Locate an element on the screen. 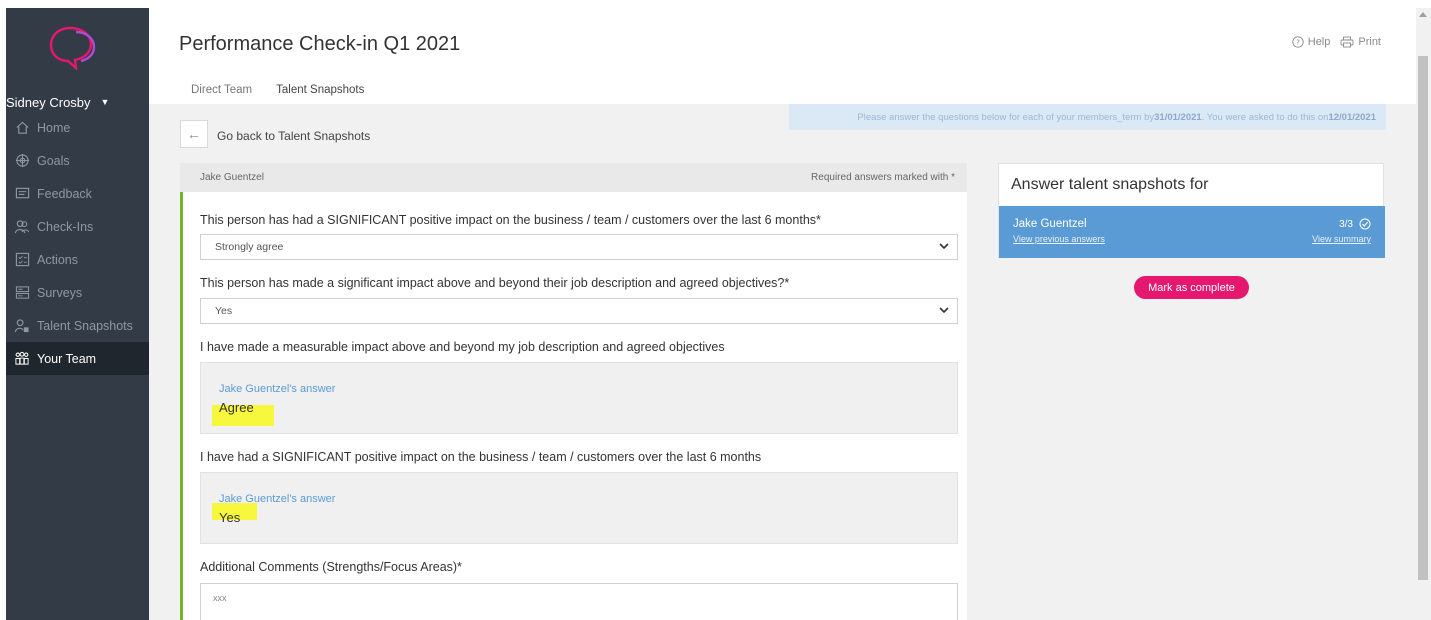 The width and height of the screenshot is (1431, 620). question-1-value: Strongly agree is located at coordinates (249, 247).